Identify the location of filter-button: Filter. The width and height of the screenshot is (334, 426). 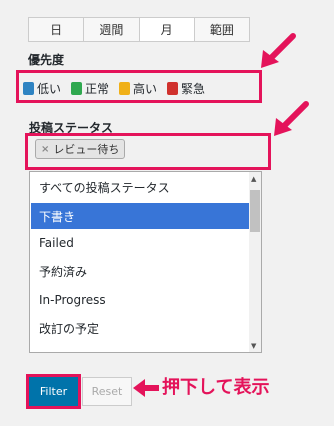
(53, 391).